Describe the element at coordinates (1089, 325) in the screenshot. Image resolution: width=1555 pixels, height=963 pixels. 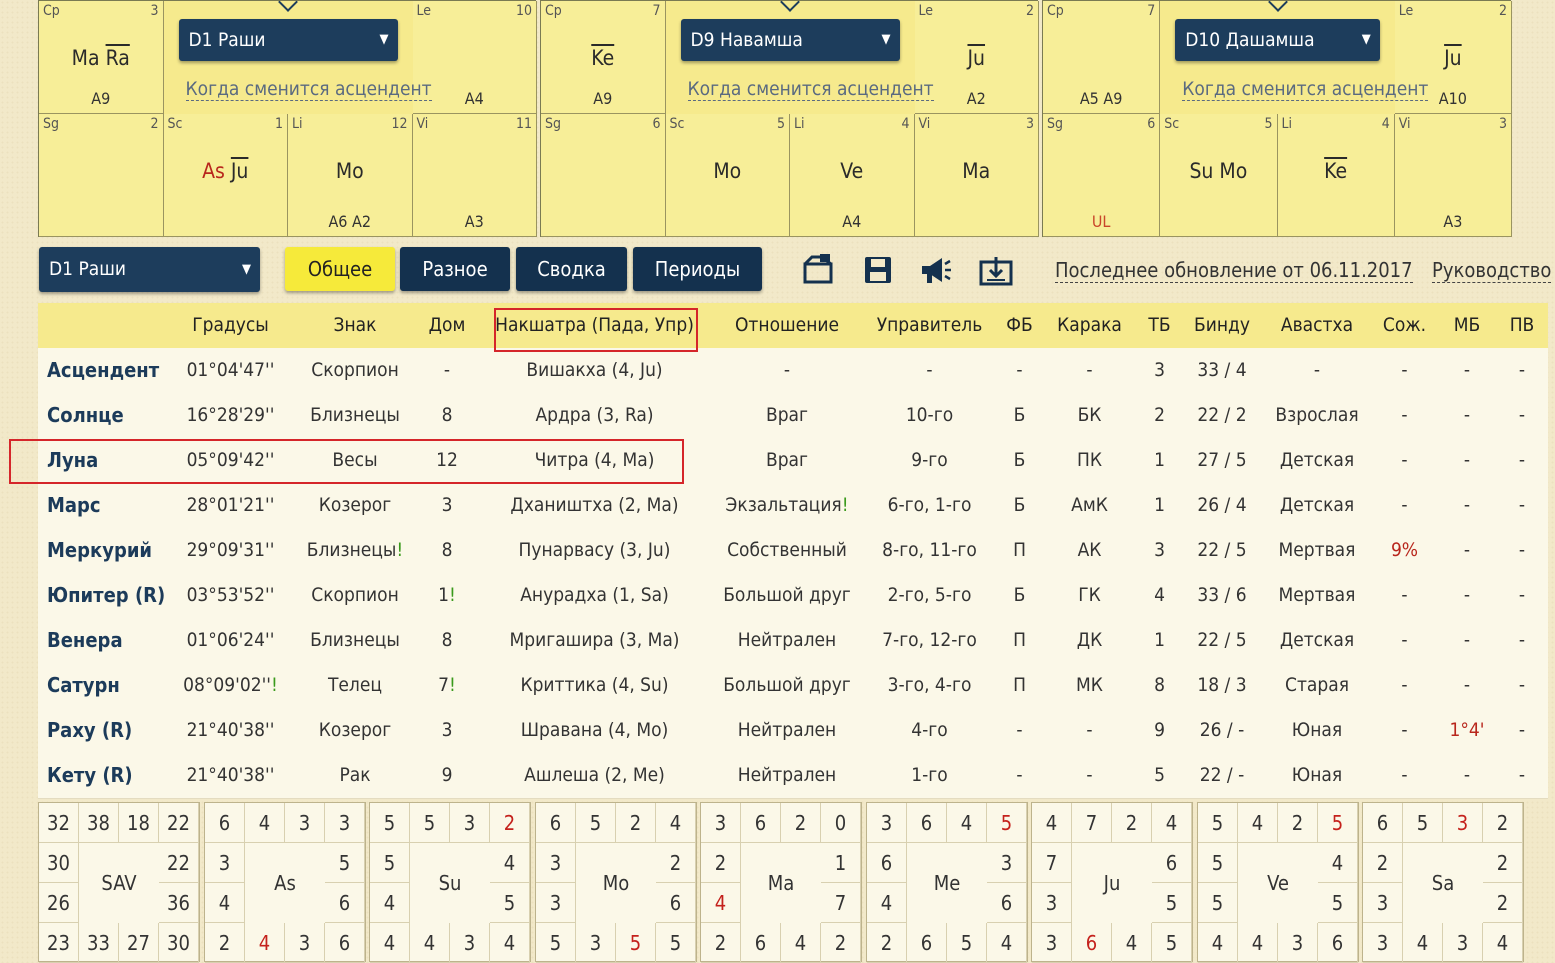
I see `column-header: Карака` at that location.